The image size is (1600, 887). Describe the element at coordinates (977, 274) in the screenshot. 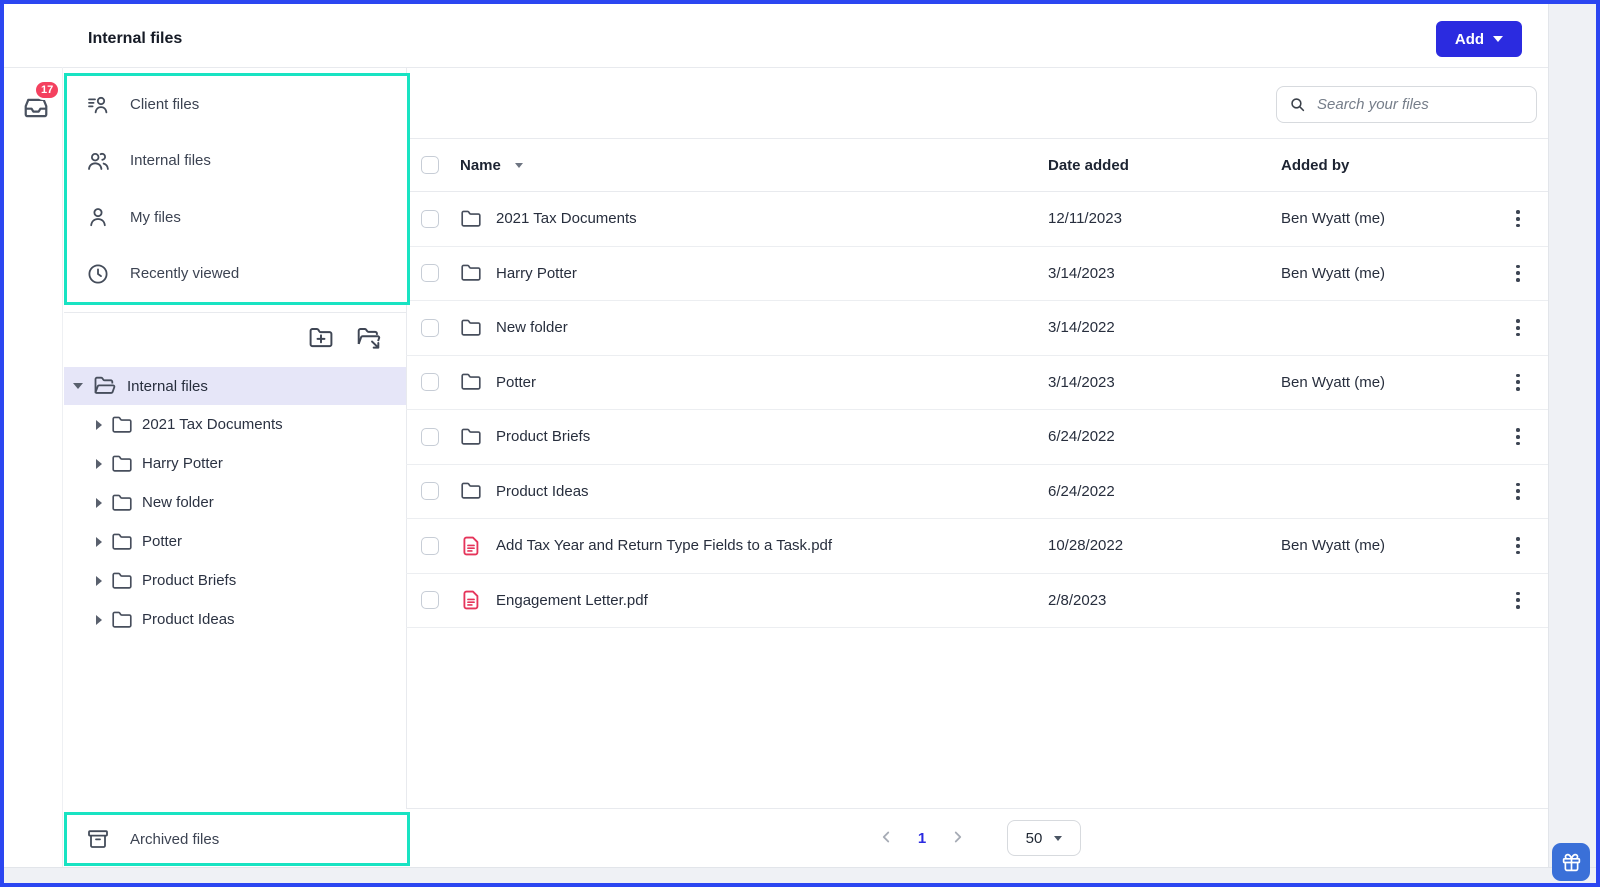

I see `table-row: Harry Potter 3/14/2023 Ben Wyatt (me)` at that location.